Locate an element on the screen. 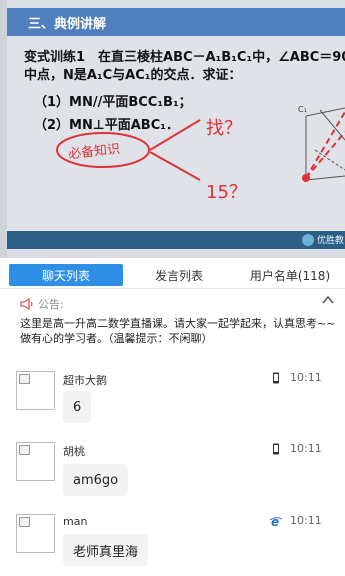 This screenshot has width=345, height=576. tab-chat-list: 聊天列表 is located at coordinates (66, 275).